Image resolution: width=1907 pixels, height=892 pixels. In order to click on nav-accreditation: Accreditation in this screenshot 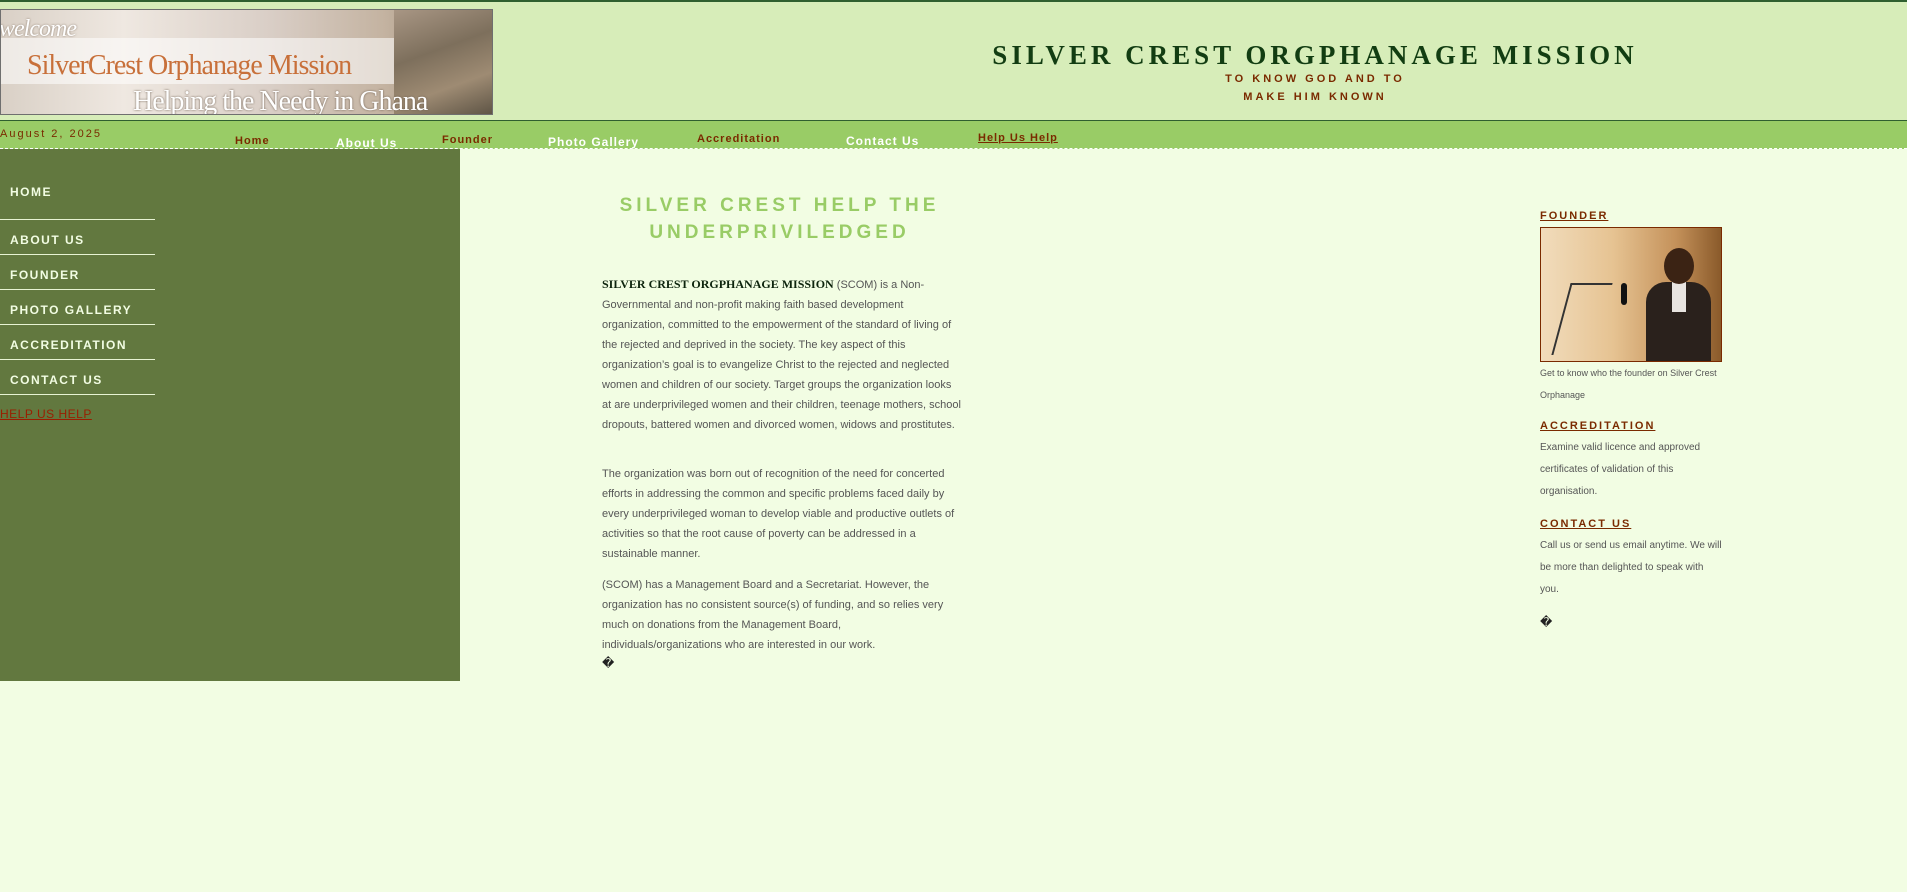, I will do `click(738, 139)`.